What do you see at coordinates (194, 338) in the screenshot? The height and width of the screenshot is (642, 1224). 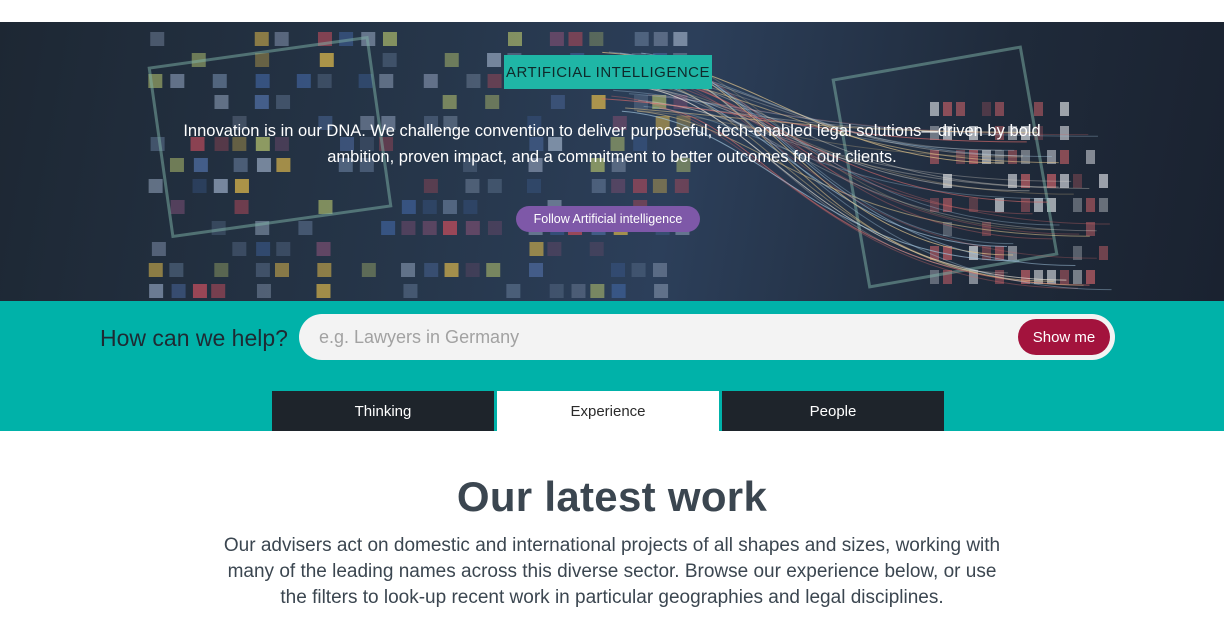 I see `search-label: How can we help?` at bounding box center [194, 338].